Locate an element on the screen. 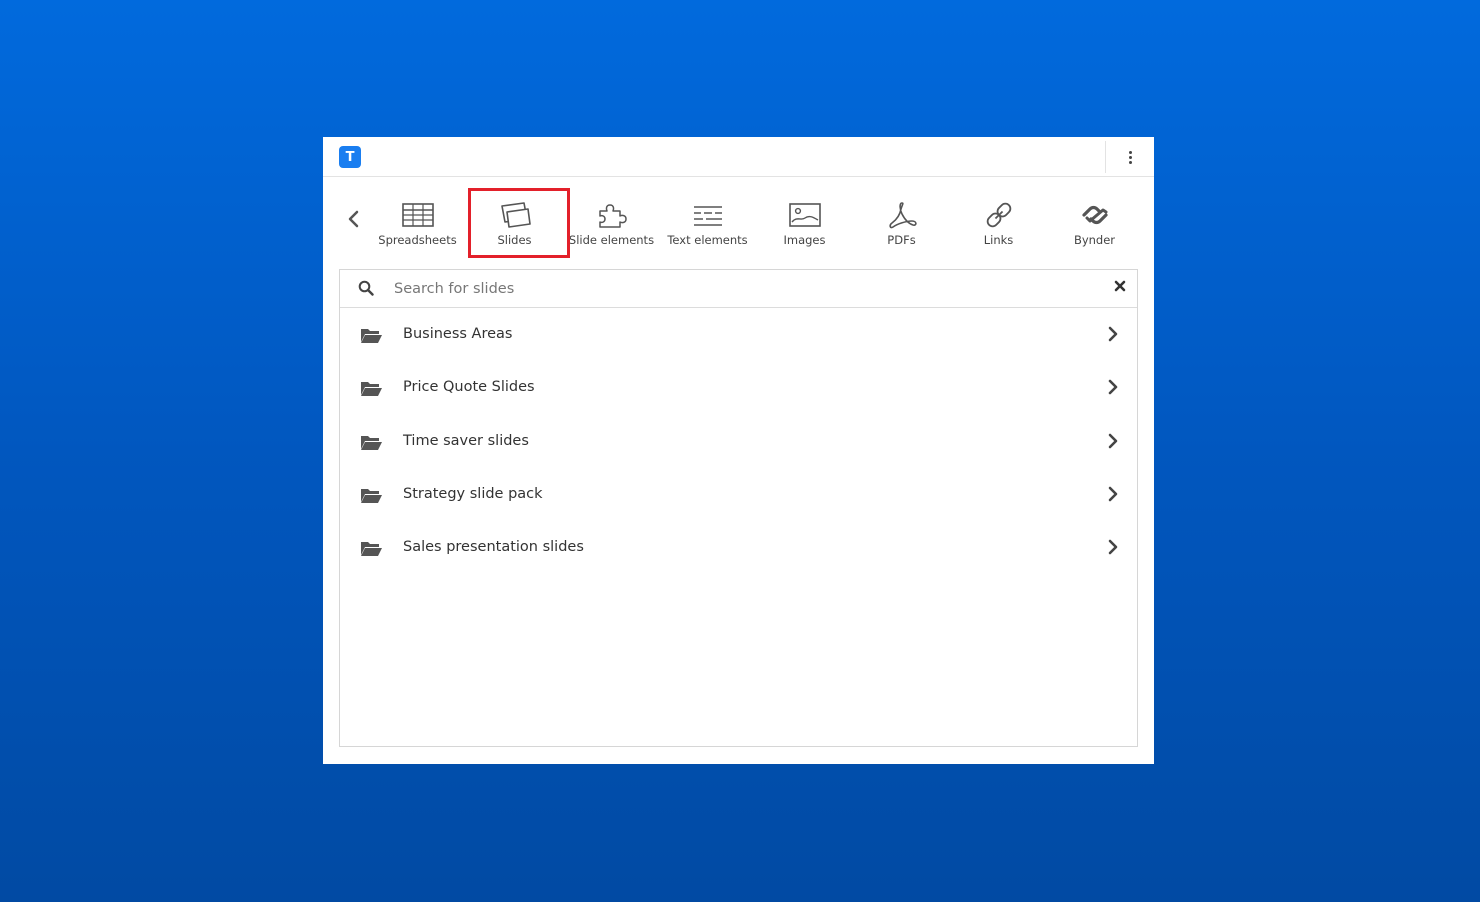 The width and height of the screenshot is (1480, 902). bynder-icon is located at coordinates (1094, 215).